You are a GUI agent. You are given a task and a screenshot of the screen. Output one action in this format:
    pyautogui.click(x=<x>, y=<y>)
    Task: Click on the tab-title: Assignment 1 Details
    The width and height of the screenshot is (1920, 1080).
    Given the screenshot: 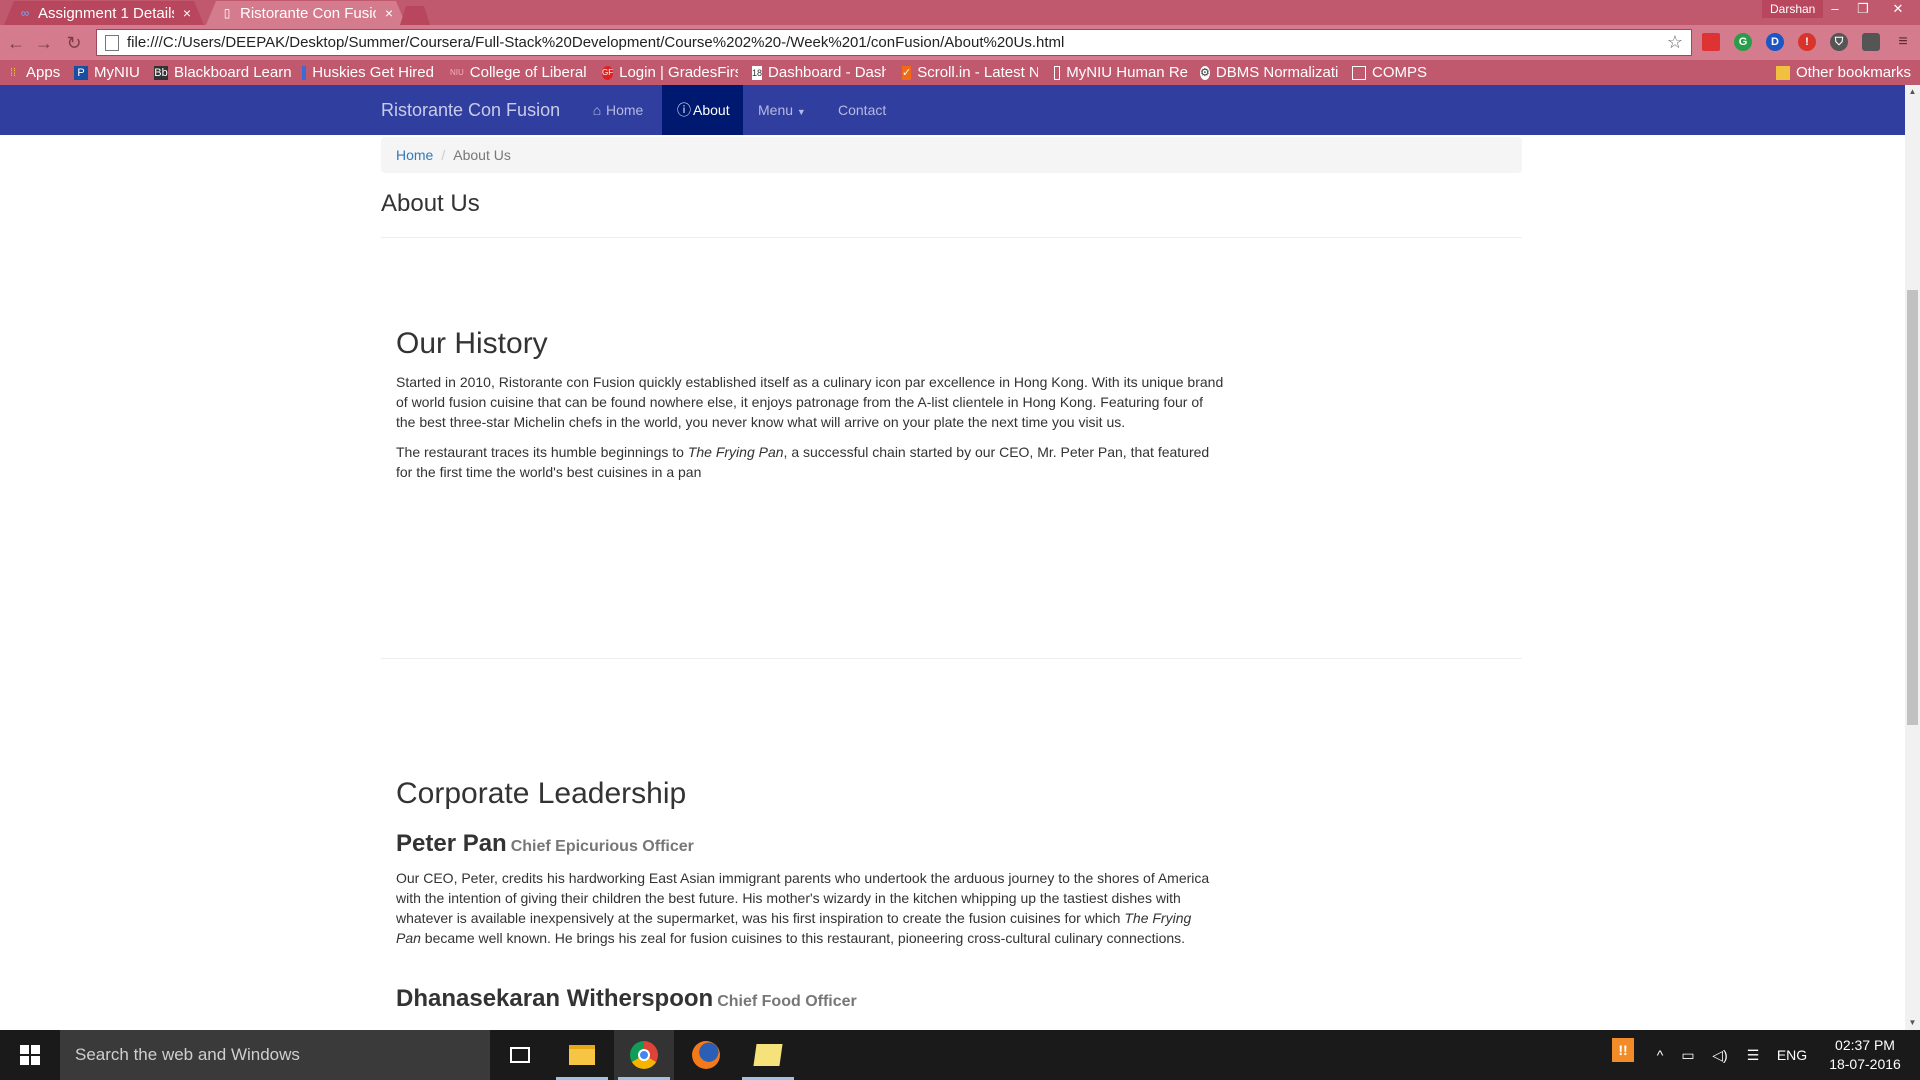 What is the action you would take?
    pyautogui.click(x=106, y=13)
    